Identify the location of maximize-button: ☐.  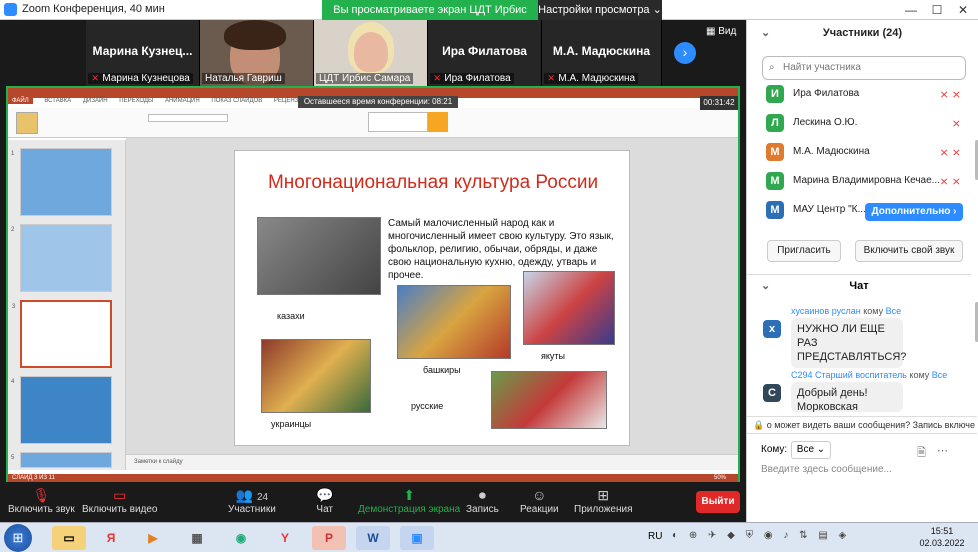
(937, 10).